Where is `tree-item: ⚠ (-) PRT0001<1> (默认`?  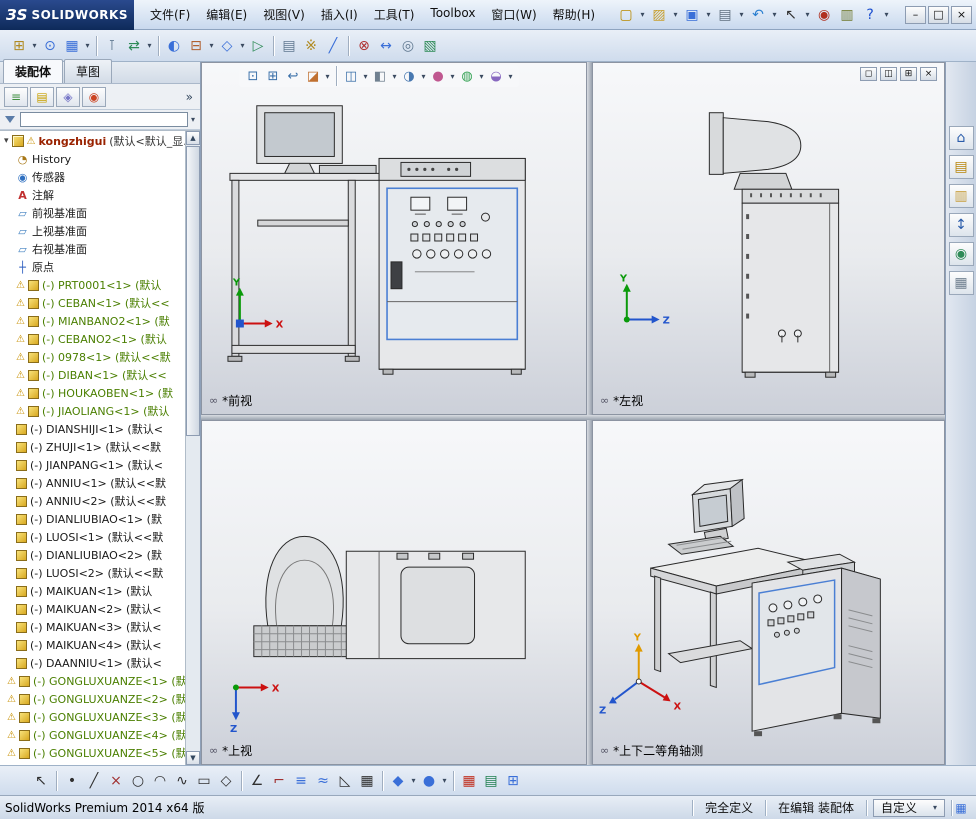
tree-item: ⚠ (-) PRT0001<1> (默认 is located at coordinates (92, 285).